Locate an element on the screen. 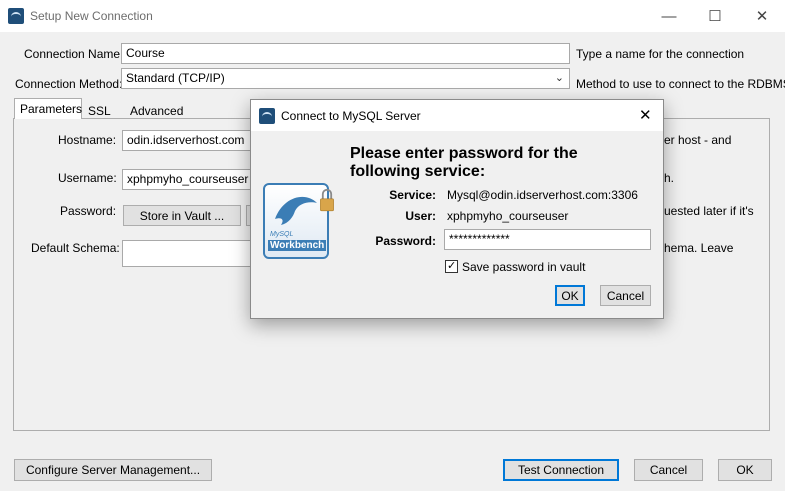  username-input: xphpmyho_courseuser is located at coordinates (187, 179).